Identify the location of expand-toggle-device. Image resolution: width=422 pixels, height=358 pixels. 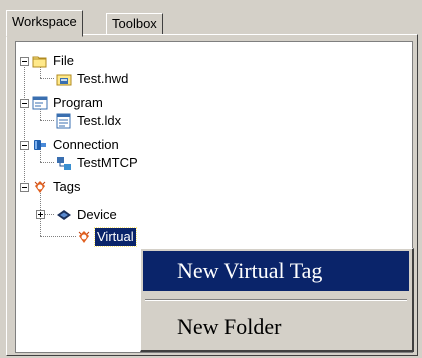
(40, 214).